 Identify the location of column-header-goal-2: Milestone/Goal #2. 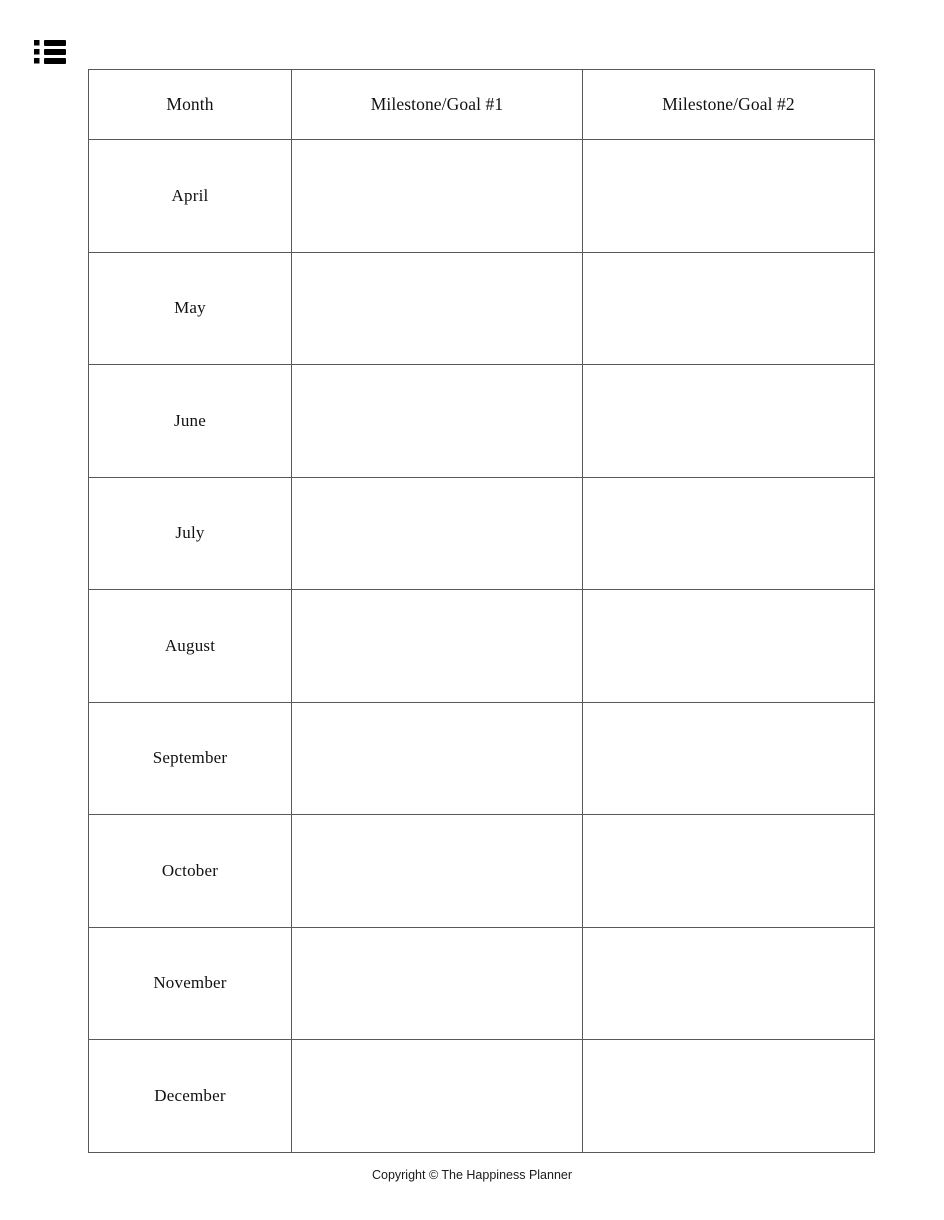
(728, 104).